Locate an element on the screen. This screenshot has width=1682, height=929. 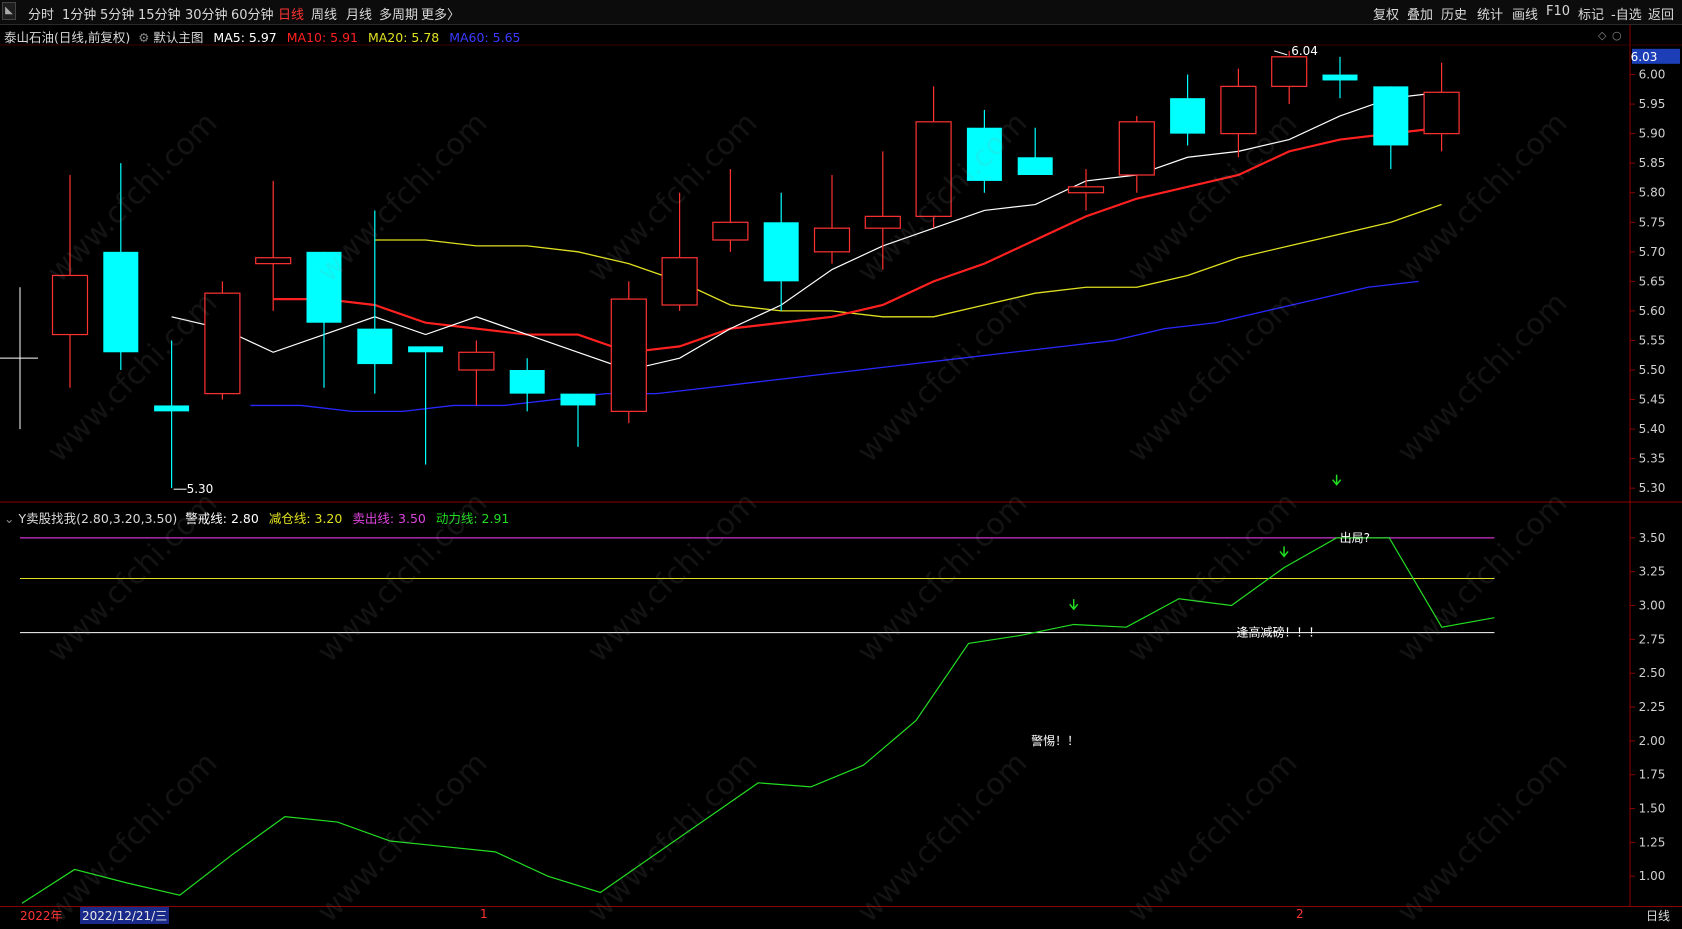
indicator-tick-label: 1.75 is located at coordinates (1652, 775).